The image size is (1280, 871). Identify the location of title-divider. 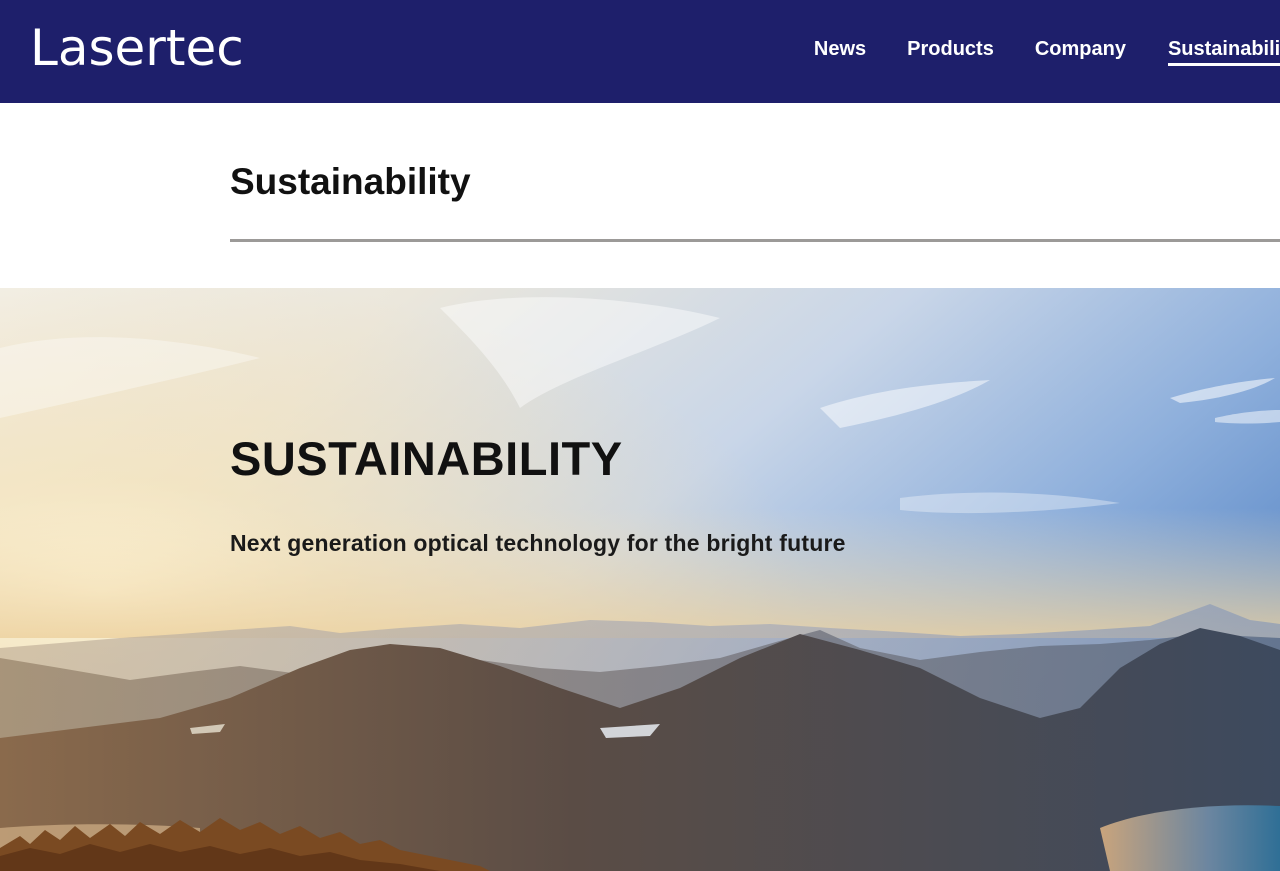
(755, 240).